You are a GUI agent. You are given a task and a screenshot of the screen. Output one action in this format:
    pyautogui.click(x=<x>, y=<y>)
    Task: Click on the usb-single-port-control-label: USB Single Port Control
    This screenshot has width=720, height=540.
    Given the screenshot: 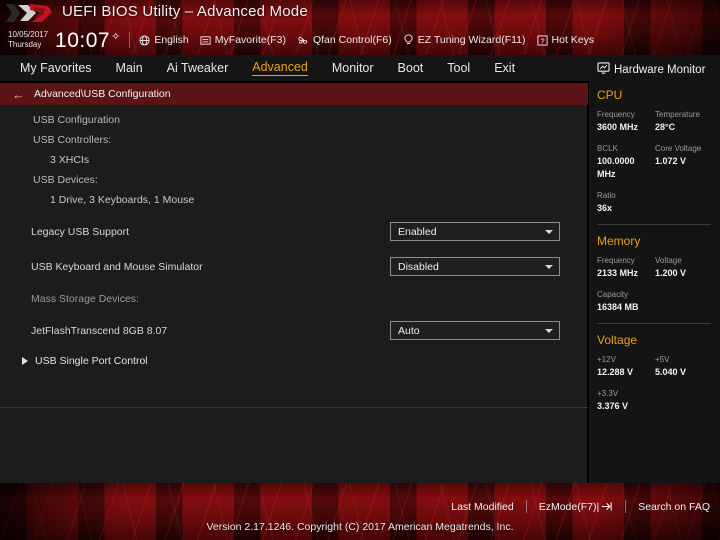 What is the action you would take?
    pyautogui.click(x=91, y=361)
    